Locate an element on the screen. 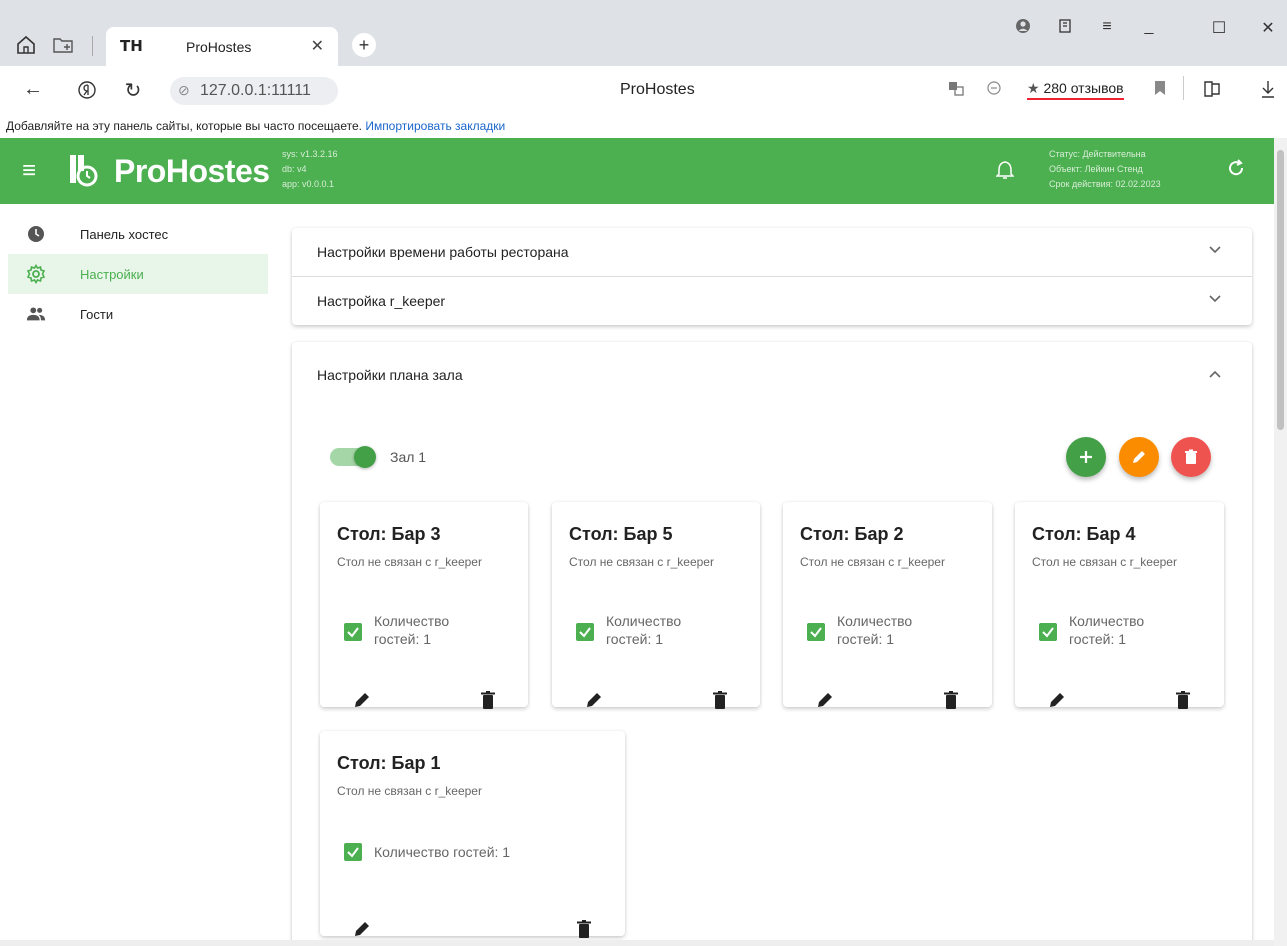  table-title: Стол: Бар 4 is located at coordinates (1084, 534).